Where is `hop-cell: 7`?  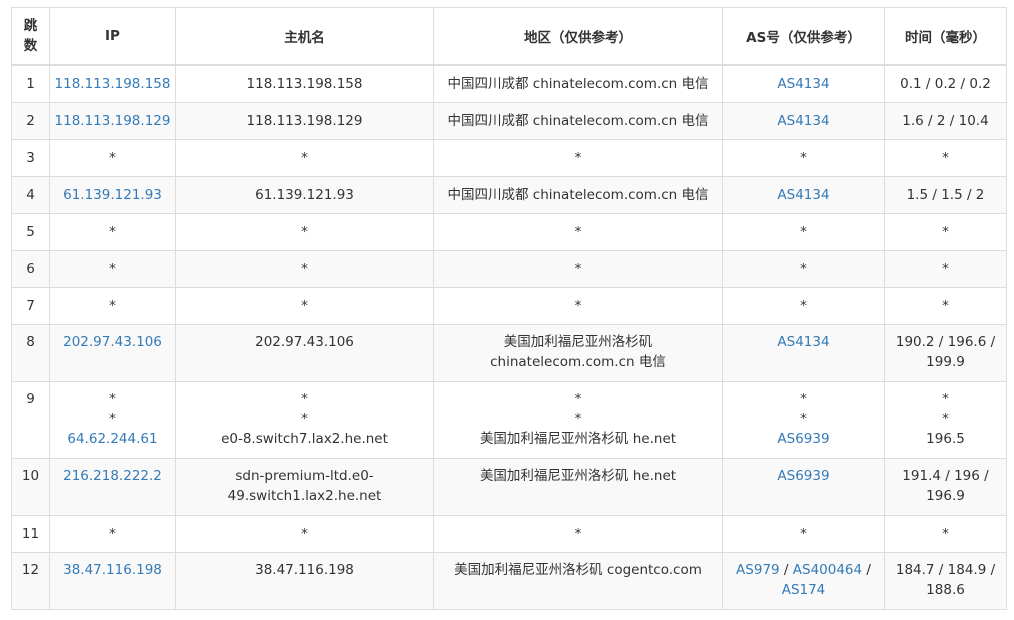 hop-cell: 7 is located at coordinates (30, 305).